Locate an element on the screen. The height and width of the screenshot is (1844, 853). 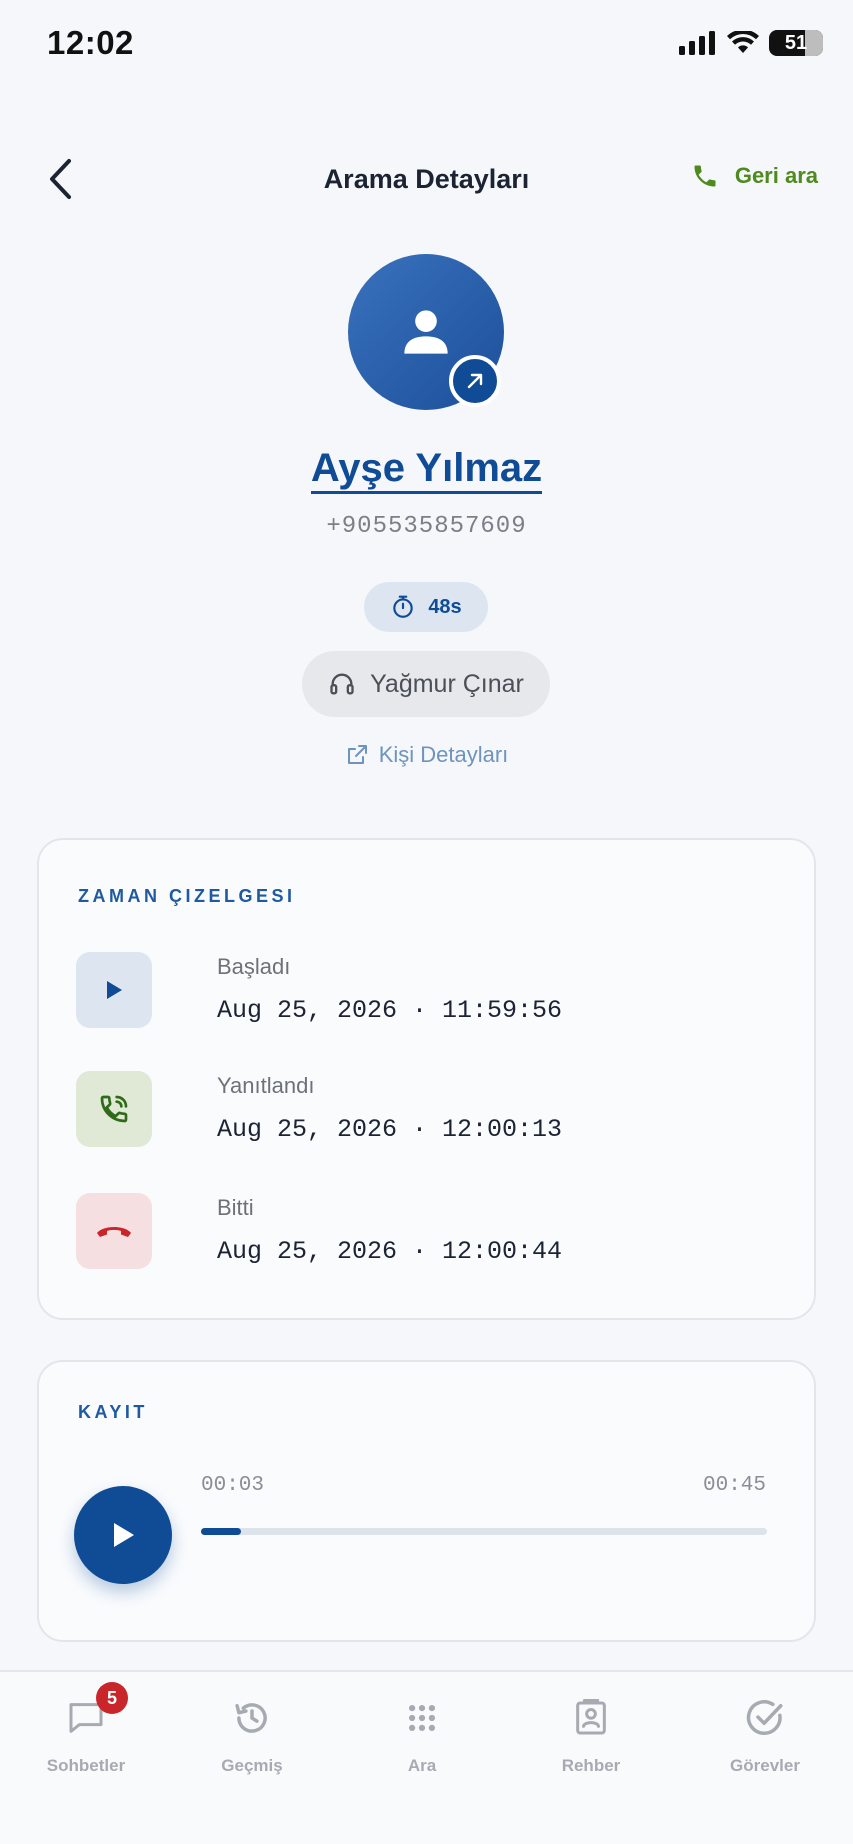
agent-name: Yağmur Çınar is located at coordinates (447, 683).